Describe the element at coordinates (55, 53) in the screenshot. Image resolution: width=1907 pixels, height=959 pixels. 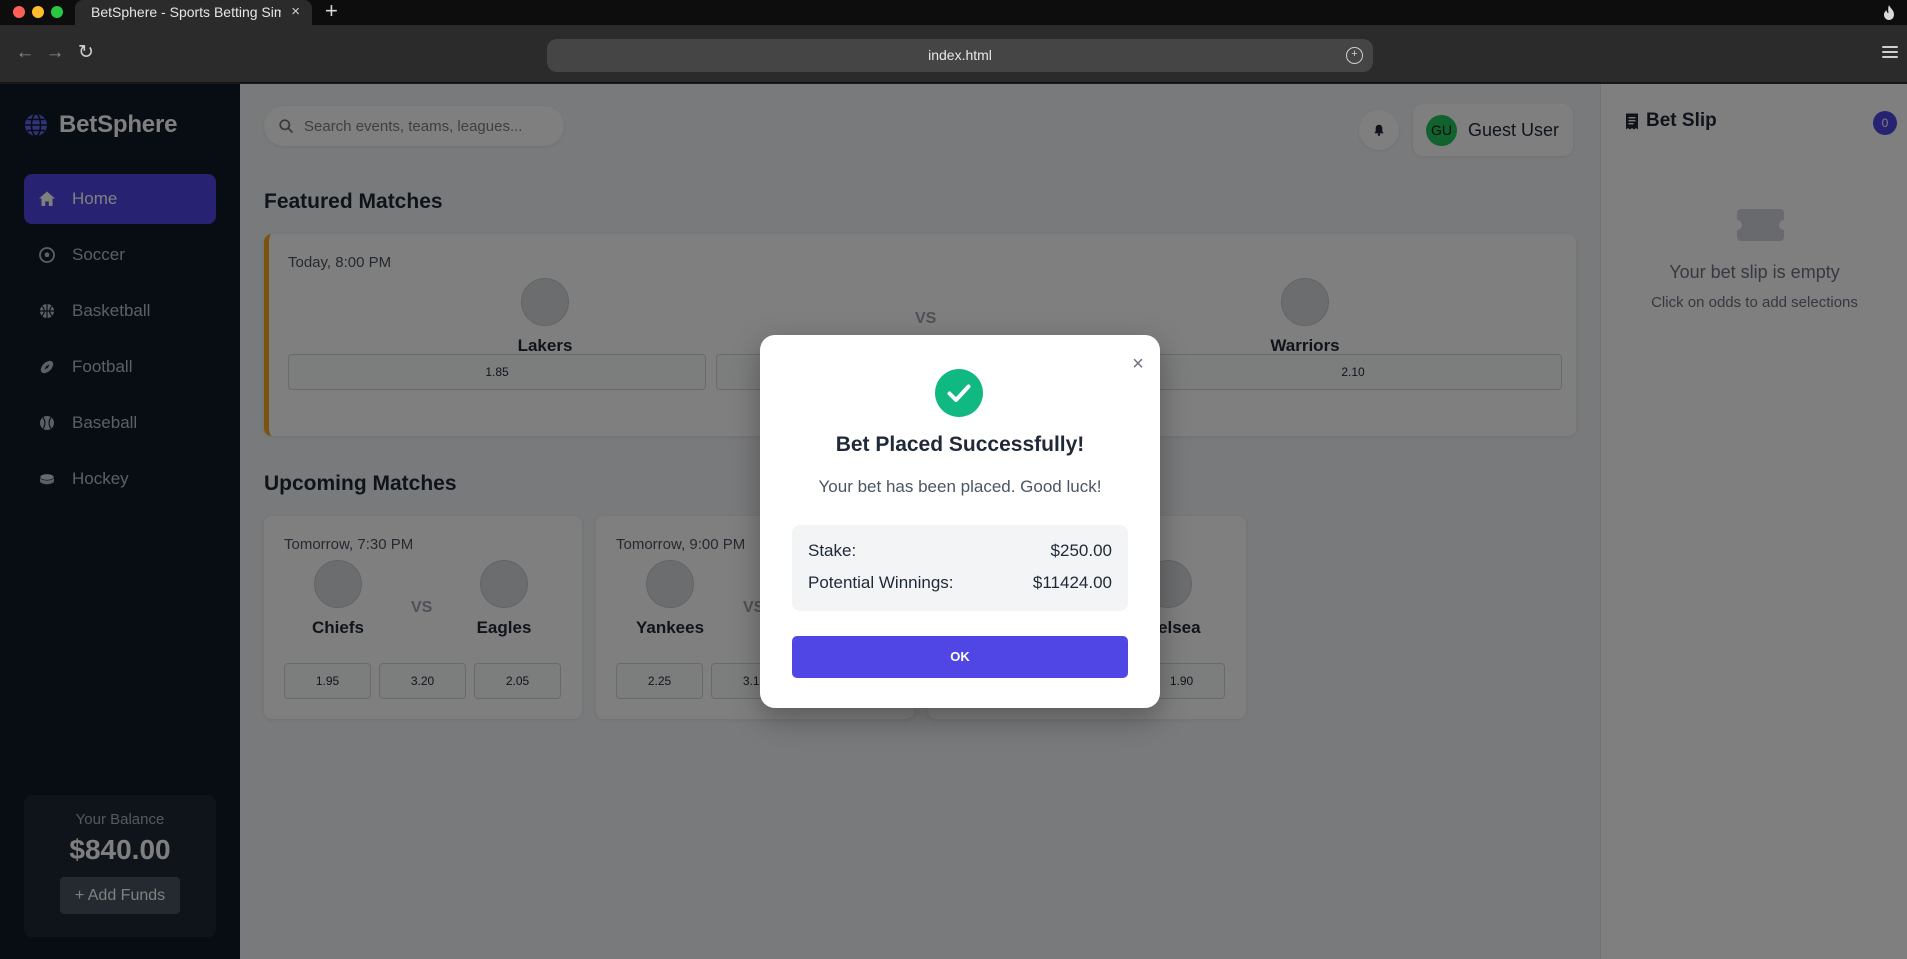
I see `forward-arrow-icon: →` at that location.